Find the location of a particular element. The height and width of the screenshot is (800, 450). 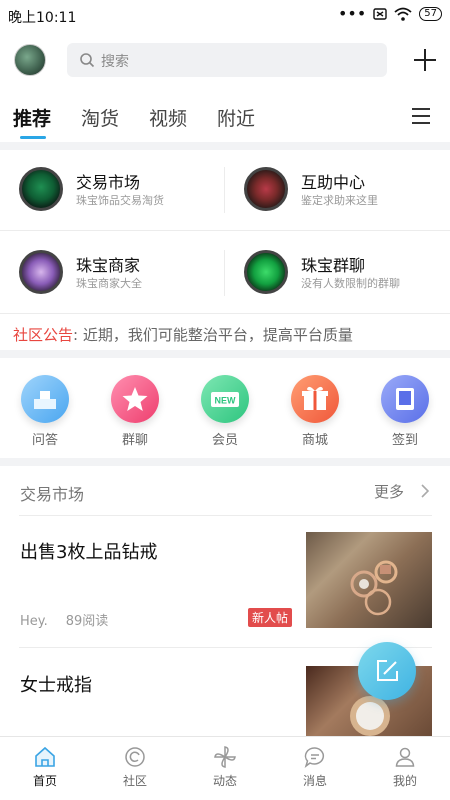

category-subtitle: 没有人数限制的群聊 is located at coordinates (350, 283).